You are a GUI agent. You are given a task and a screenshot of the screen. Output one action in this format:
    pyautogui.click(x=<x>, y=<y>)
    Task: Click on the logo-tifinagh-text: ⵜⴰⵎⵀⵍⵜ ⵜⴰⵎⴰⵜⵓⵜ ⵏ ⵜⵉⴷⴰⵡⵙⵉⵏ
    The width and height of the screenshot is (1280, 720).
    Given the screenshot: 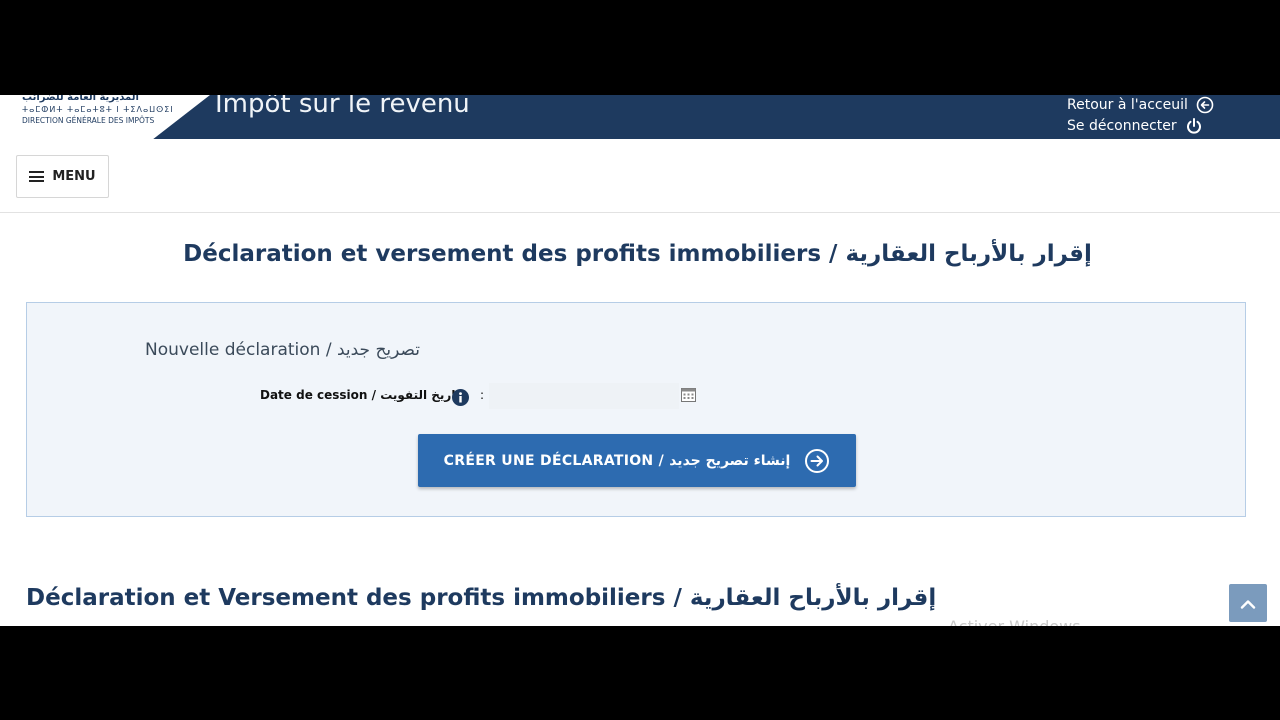 What is the action you would take?
    pyautogui.click(x=98, y=109)
    